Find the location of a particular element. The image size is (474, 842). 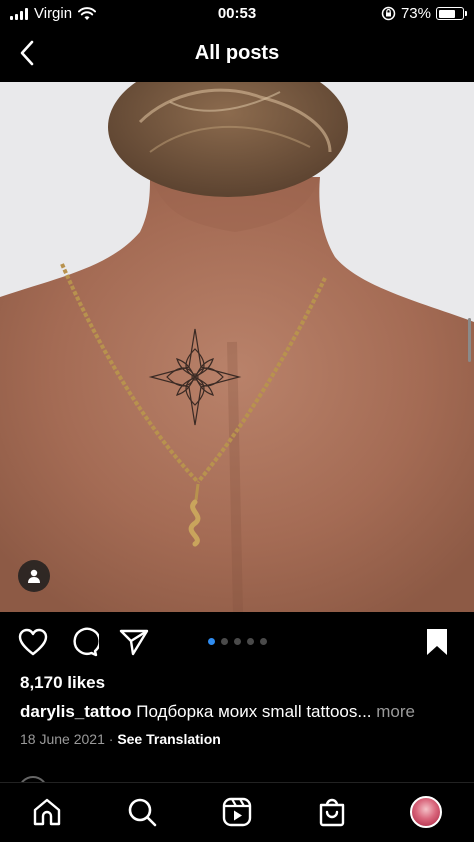

scroll-indicator is located at coordinates (469, 340).